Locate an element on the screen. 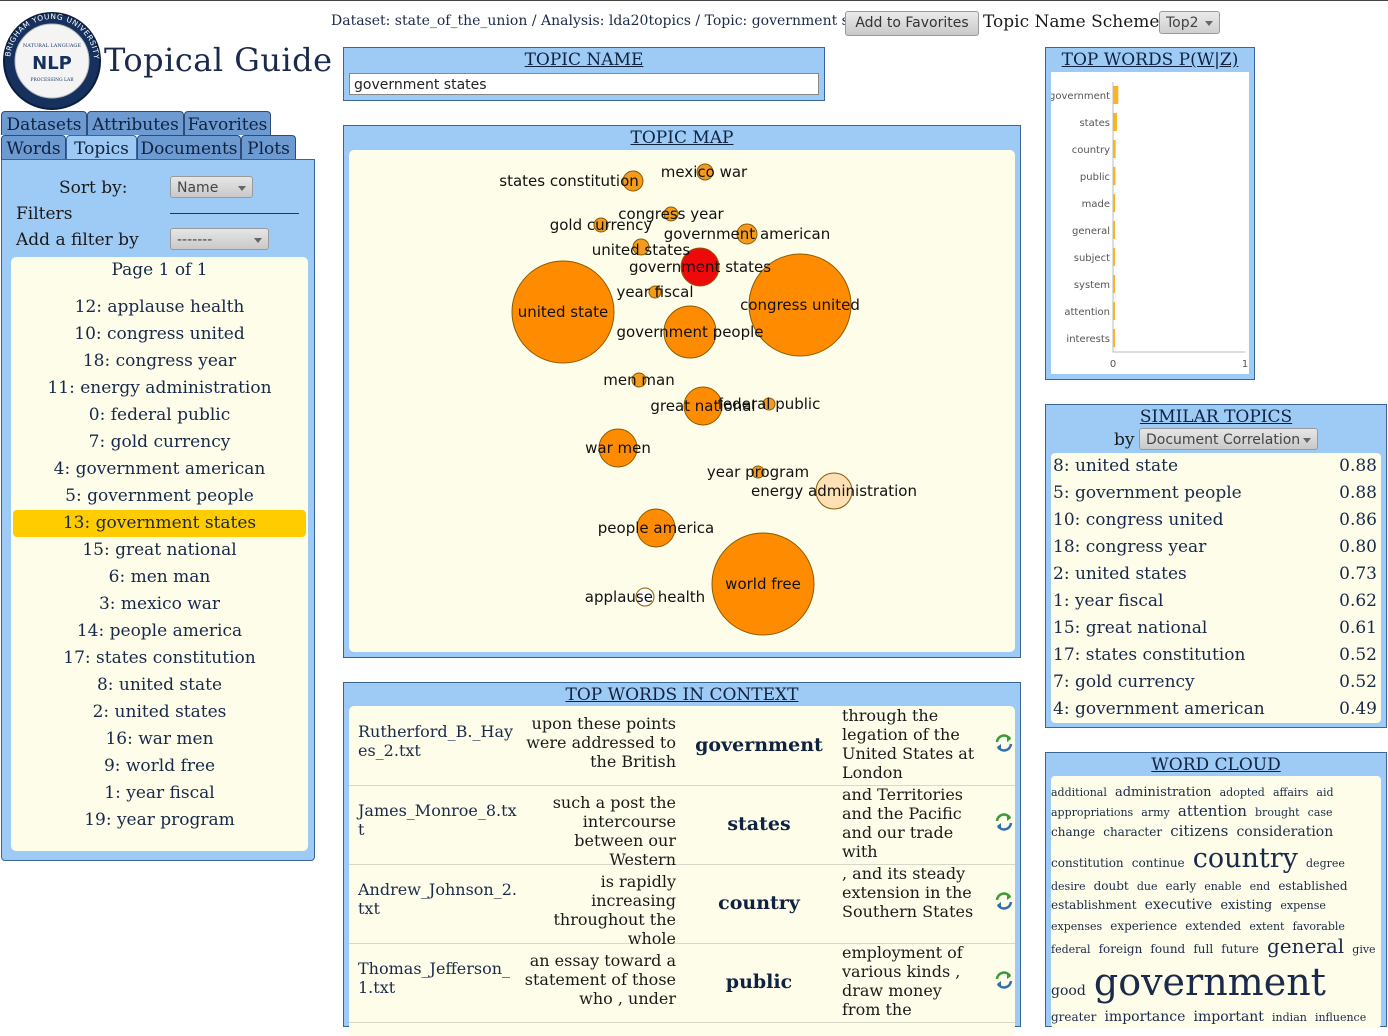  word-cloud-word: established is located at coordinates (1312, 886).